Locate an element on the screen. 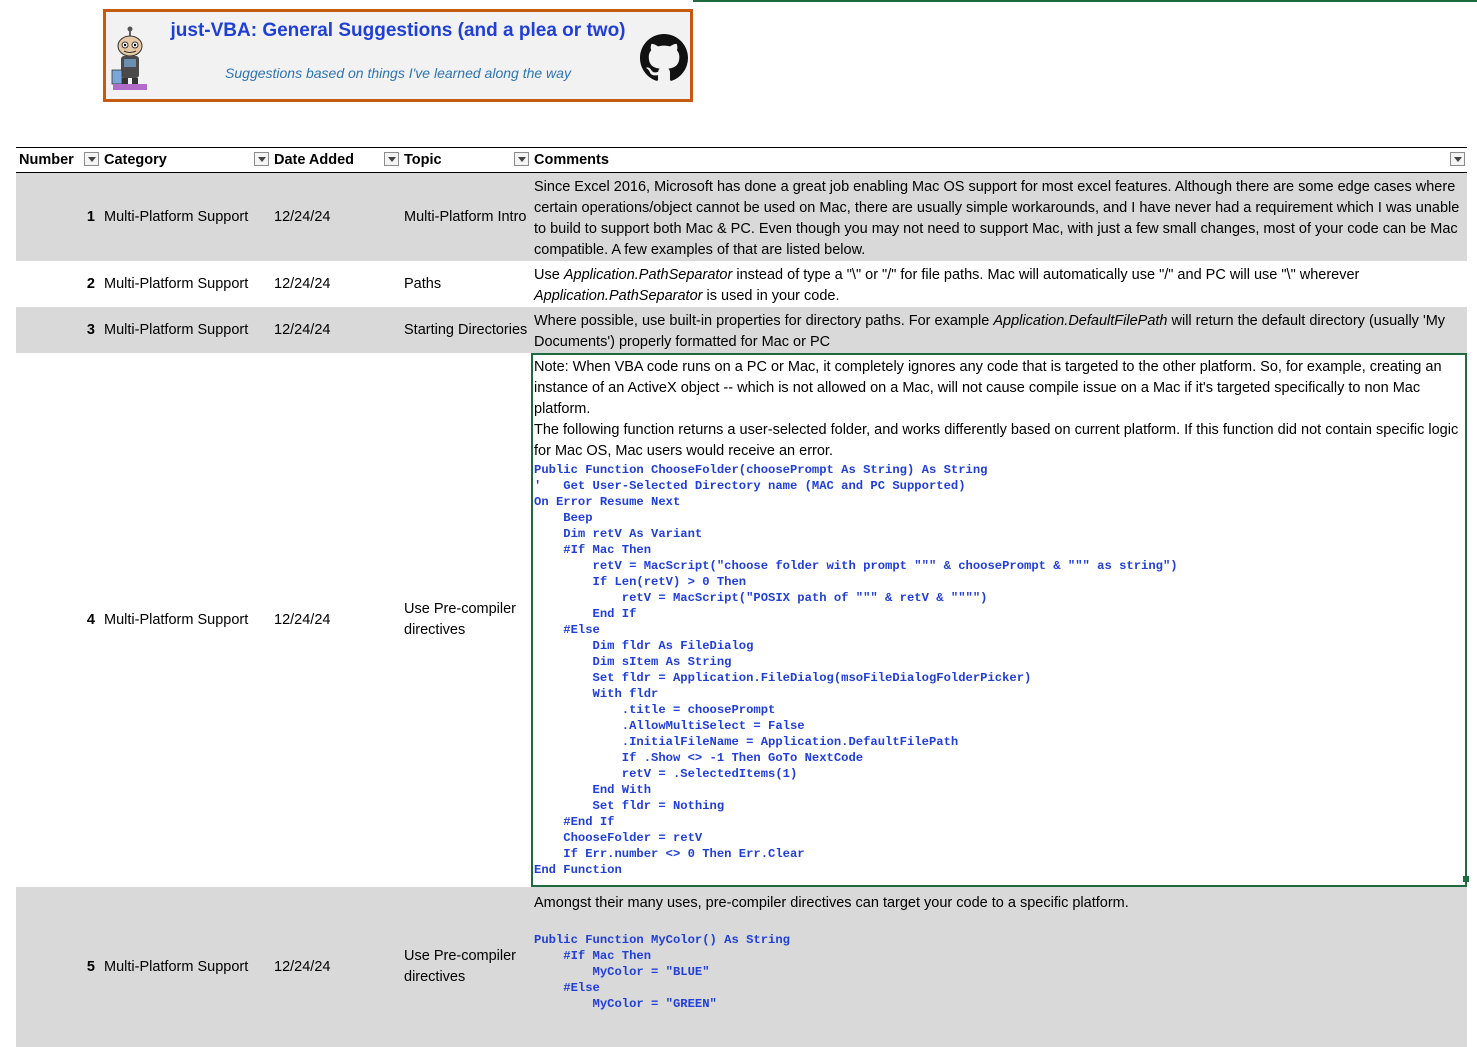 The image size is (1477, 1047). filter-dropdown-topic is located at coordinates (521, 159).